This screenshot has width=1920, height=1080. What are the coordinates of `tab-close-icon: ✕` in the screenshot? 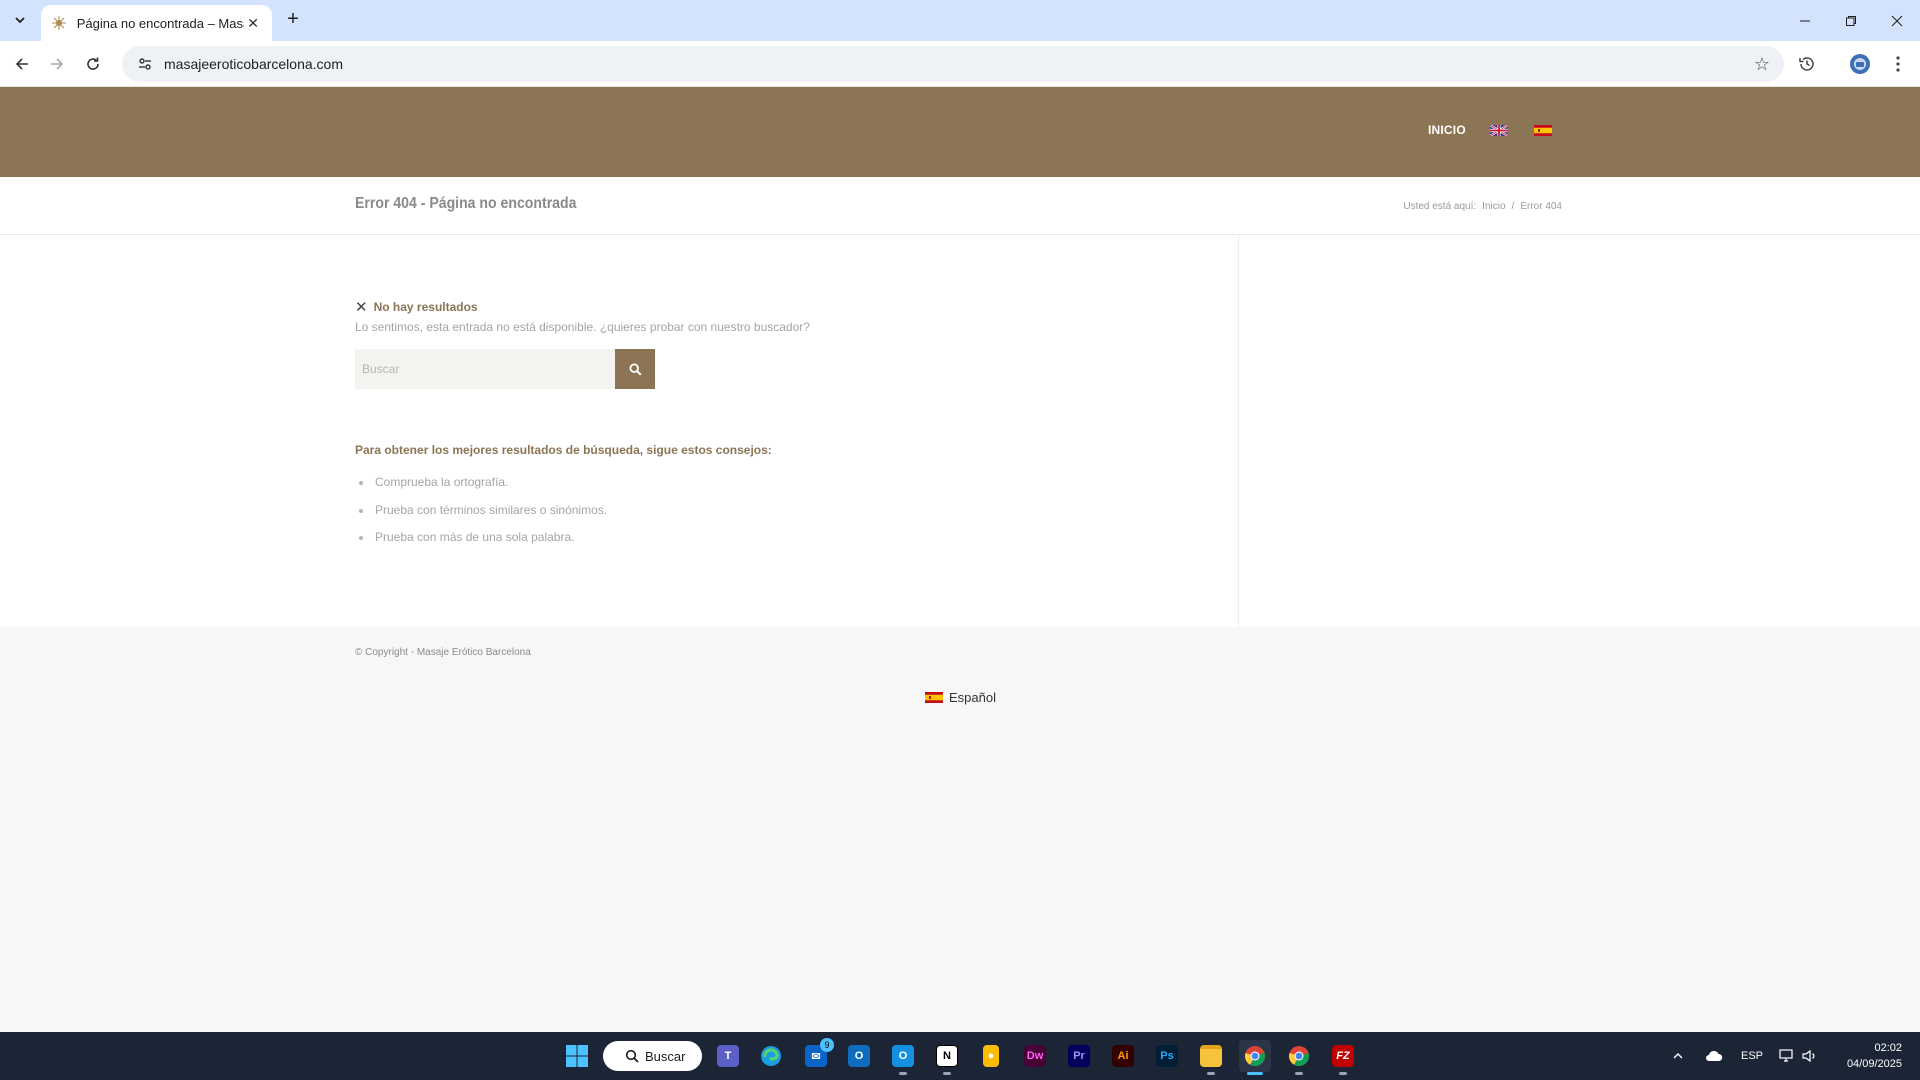 It's located at (253, 23).